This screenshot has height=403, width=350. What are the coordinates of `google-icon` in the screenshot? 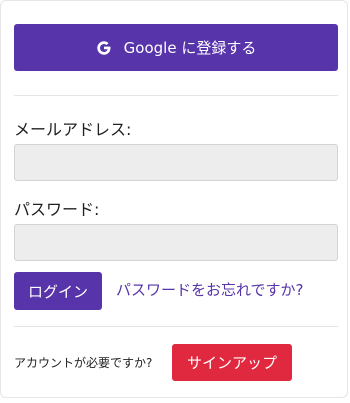 It's located at (103, 47).